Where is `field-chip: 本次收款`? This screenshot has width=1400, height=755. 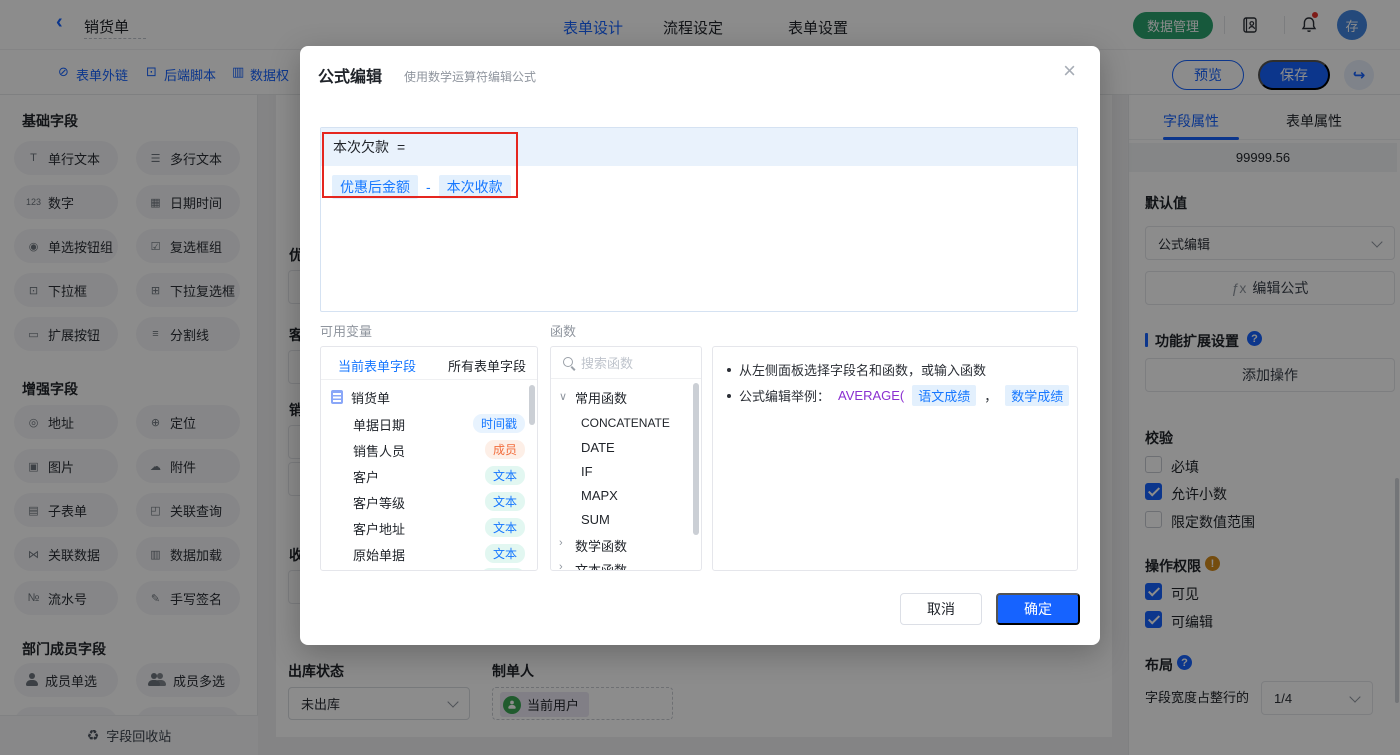
field-chip: 本次收款 is located at coordinates (474, 187).